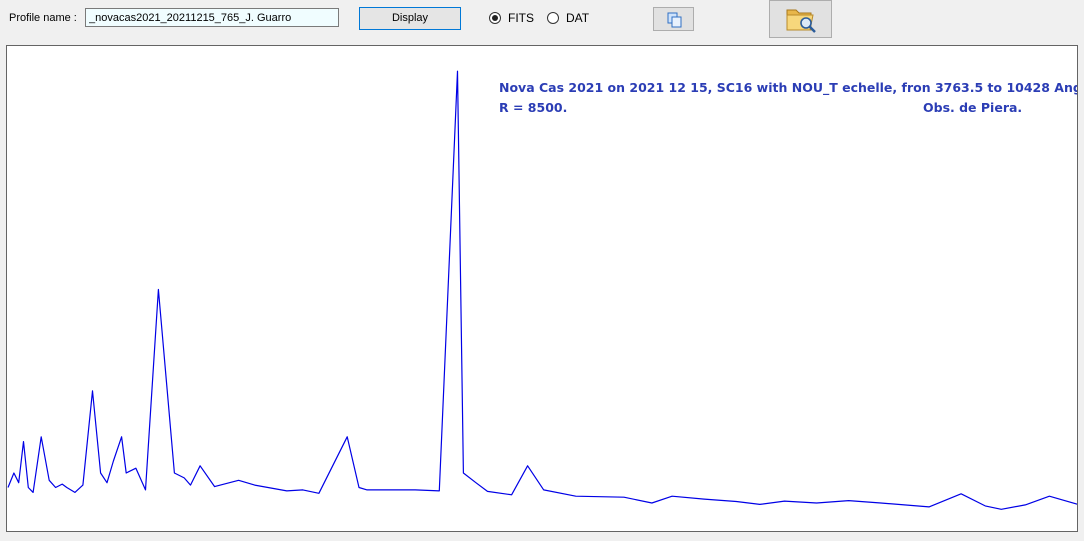 This screenshot has width=1084, height=541. I want to click on folder-search-icon, so click(801, 21).